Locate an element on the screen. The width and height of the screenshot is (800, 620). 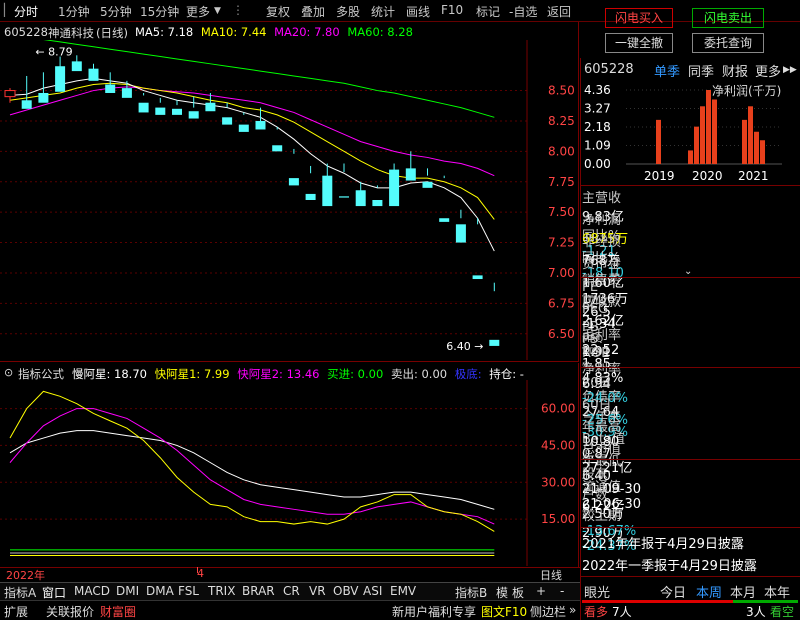
finance-tick-label: 0.00 is located at coordinates (597, 164).